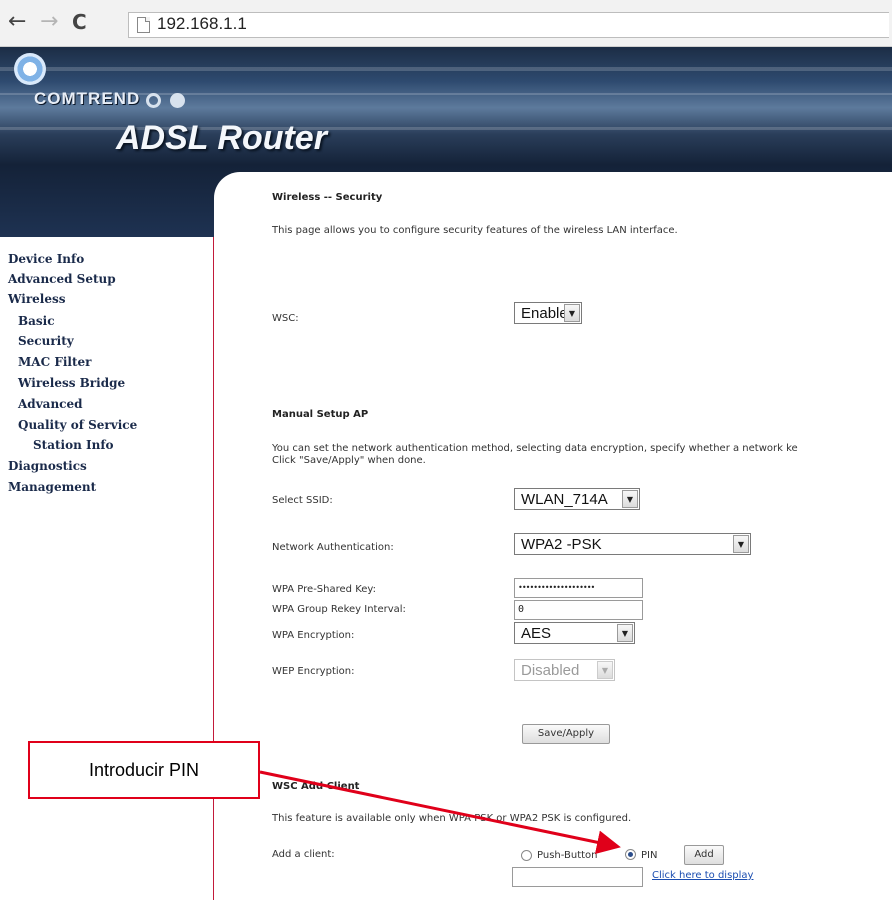 The width and height of the screenshot is (892, 900). I want to click on logo-ring-icon, so click(153, 100).